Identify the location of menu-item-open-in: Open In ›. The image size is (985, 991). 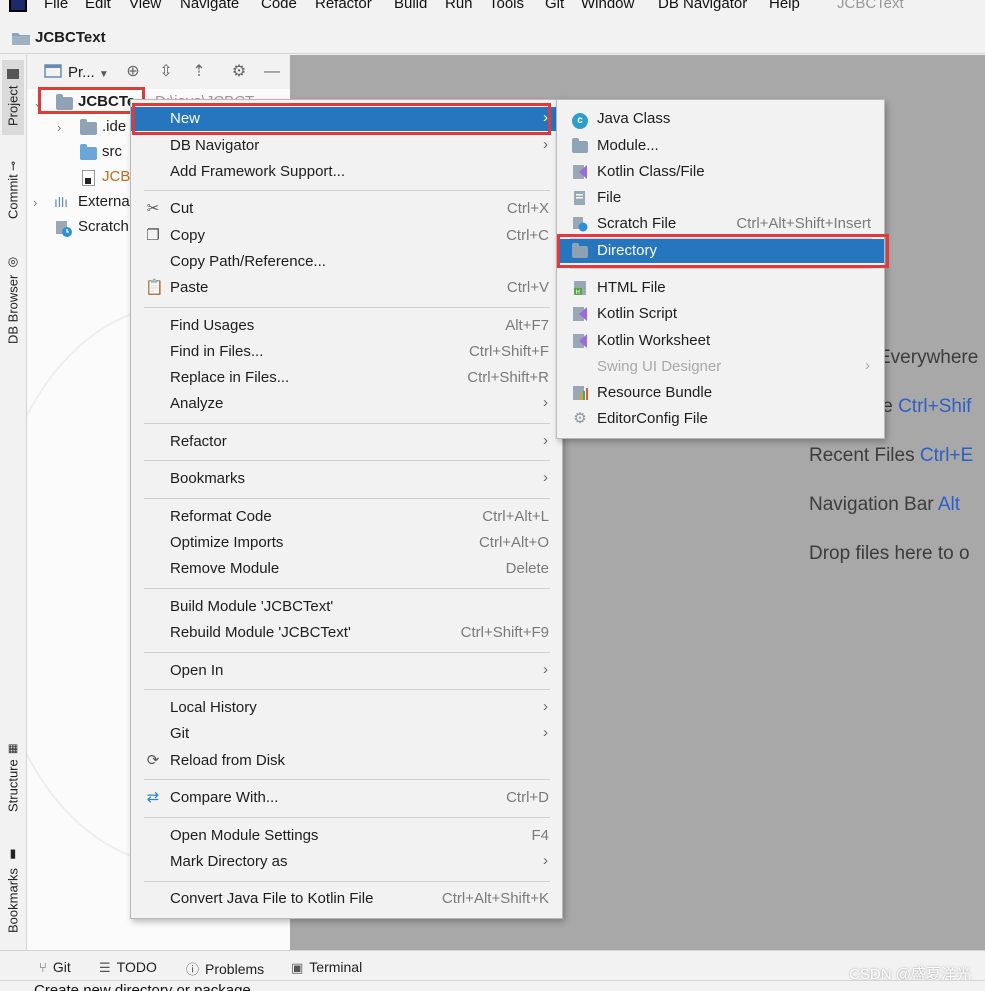
(346, 671).